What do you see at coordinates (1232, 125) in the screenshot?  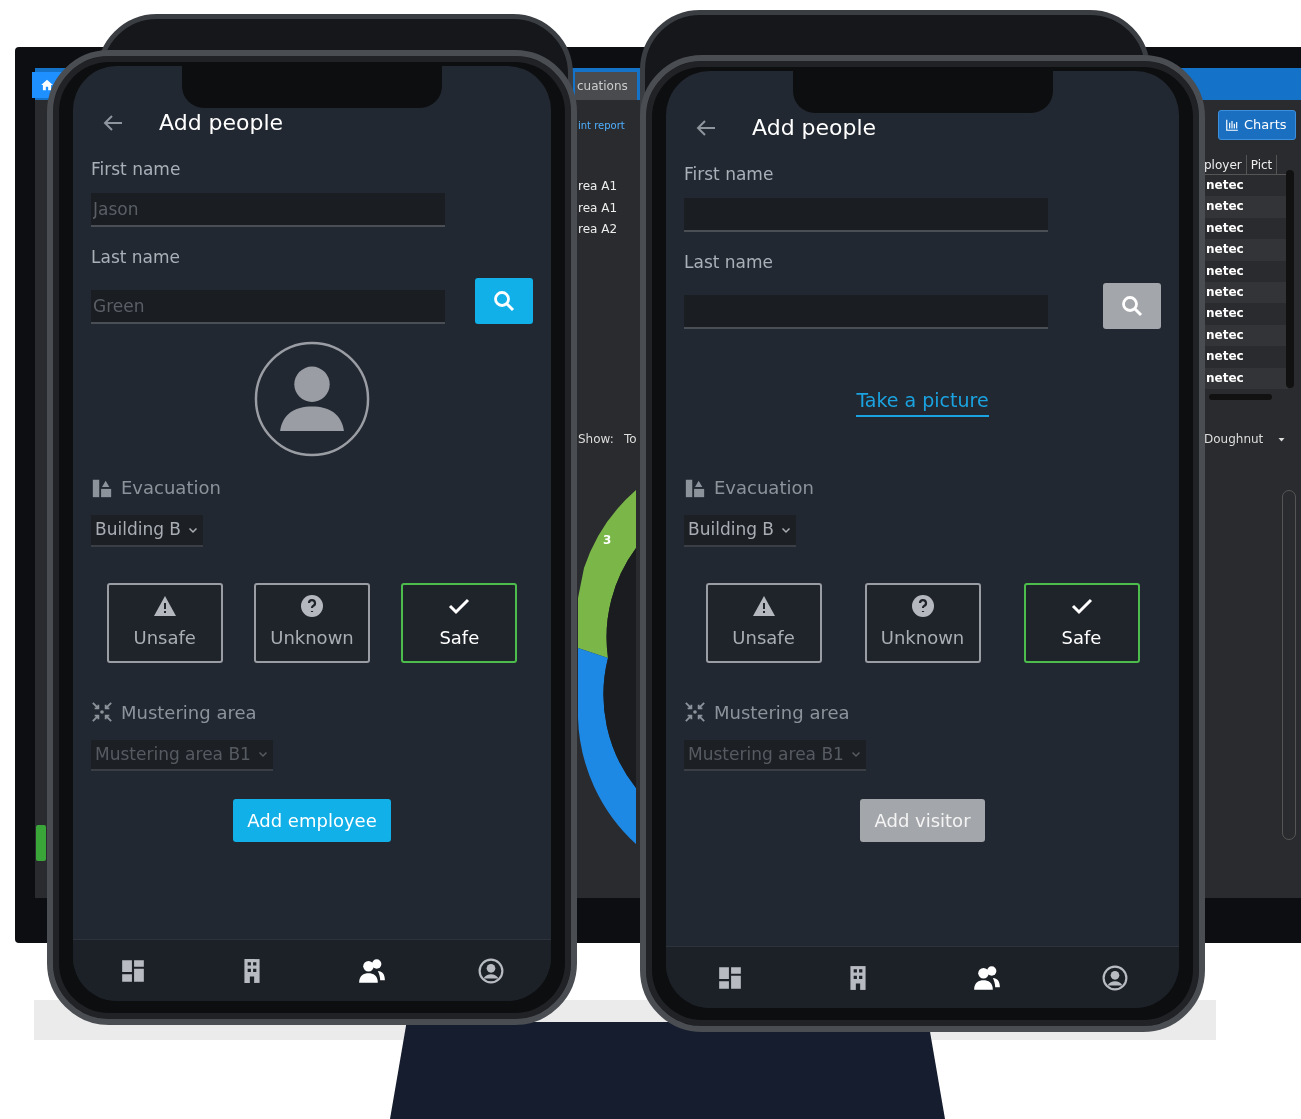 I see `bar-chart-icon` at bounding box center [1232, 125].